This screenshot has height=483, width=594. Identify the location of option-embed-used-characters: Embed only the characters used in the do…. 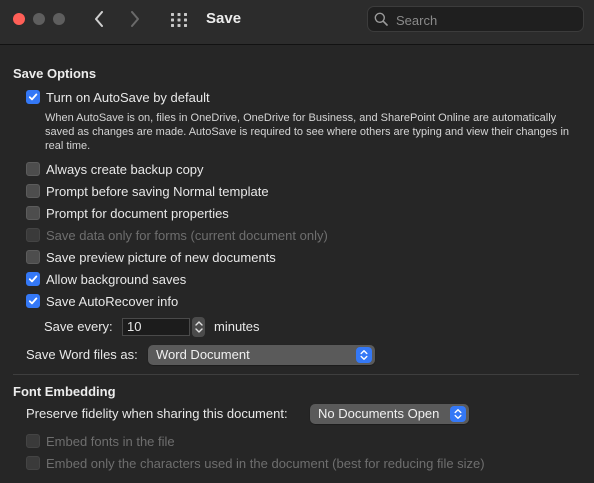
(255, 463).